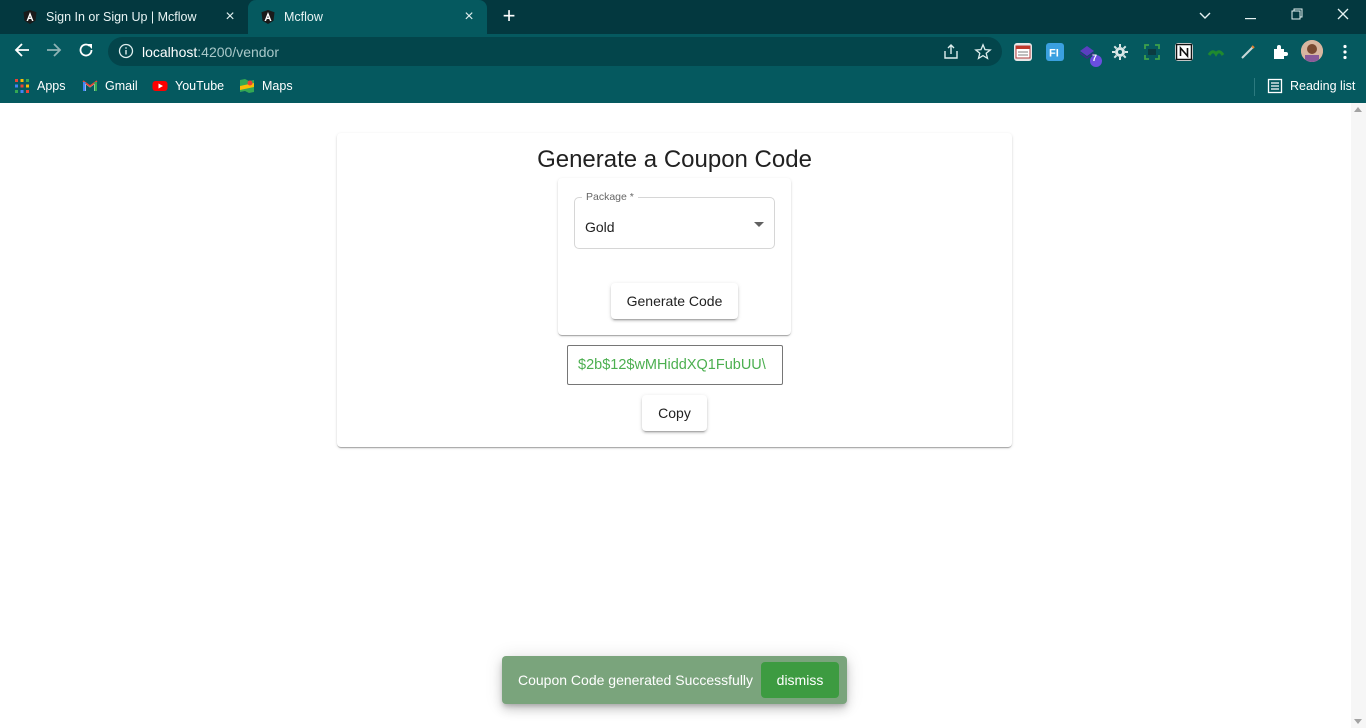 This screenshot has width=1366, height=728. Describe the element at coordinates (1251, 15) in the screenshot. I see `minimize-icon` at that location.